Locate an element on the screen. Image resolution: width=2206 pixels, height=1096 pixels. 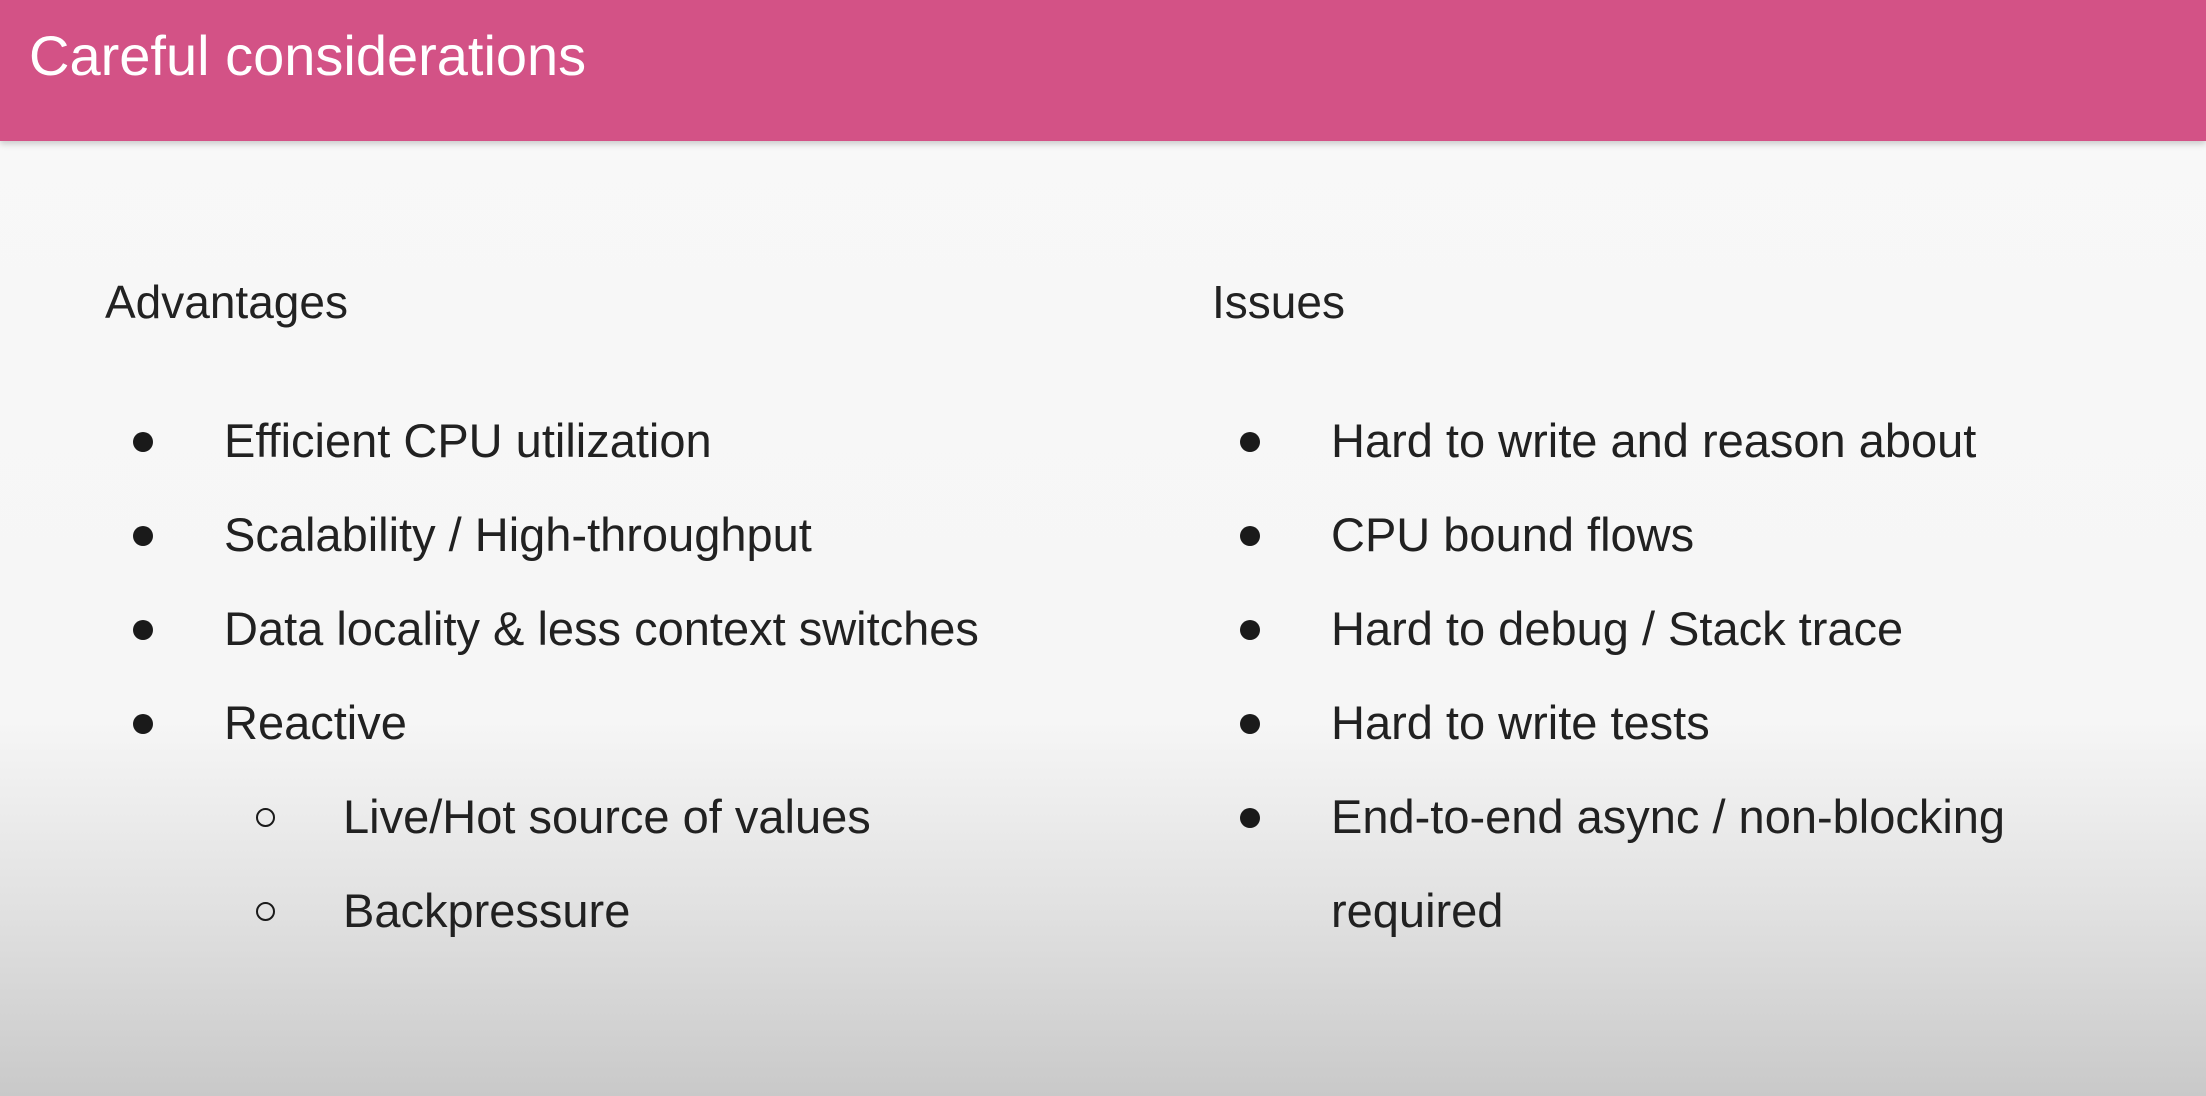
sub-list-item-text: Backpressure is located at coordinates (487, 910).